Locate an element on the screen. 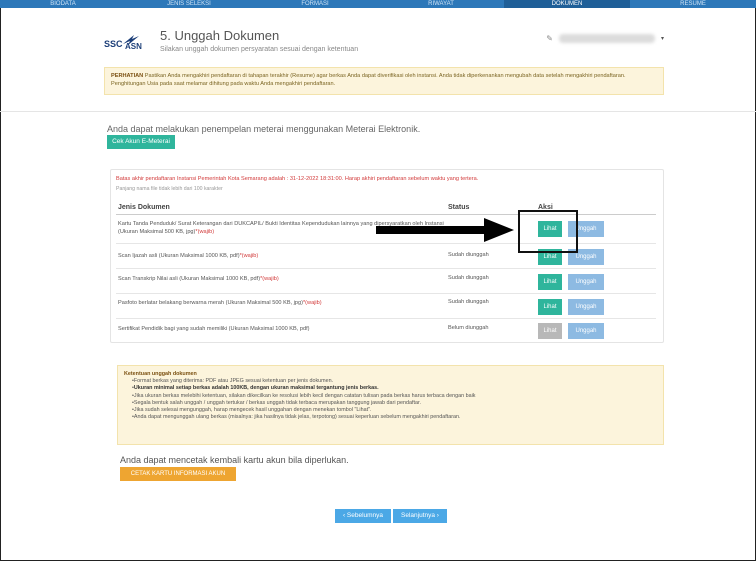  arrow-annotation-shaft is located at coordinates (431, 230).